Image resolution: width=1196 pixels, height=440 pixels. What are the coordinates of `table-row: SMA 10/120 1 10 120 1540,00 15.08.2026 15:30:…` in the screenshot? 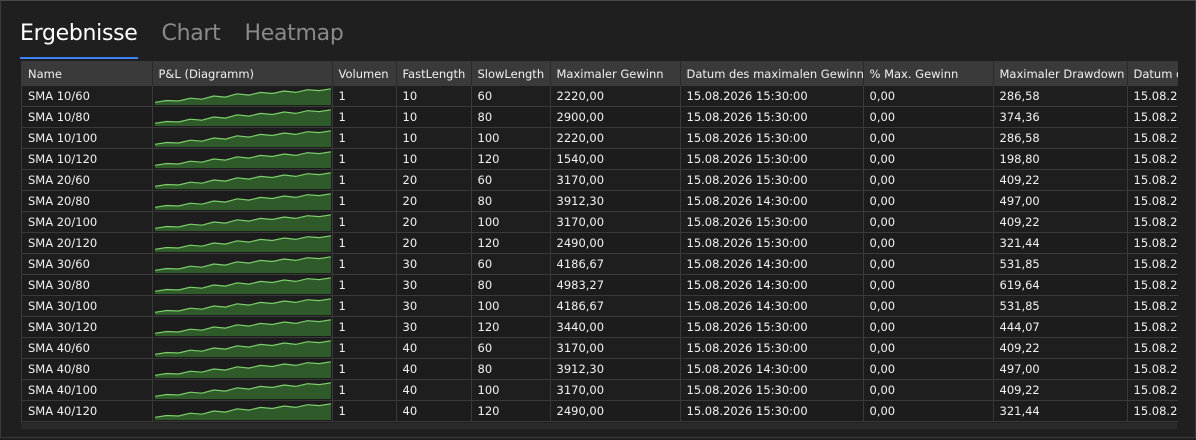 It's located at (600, 159).